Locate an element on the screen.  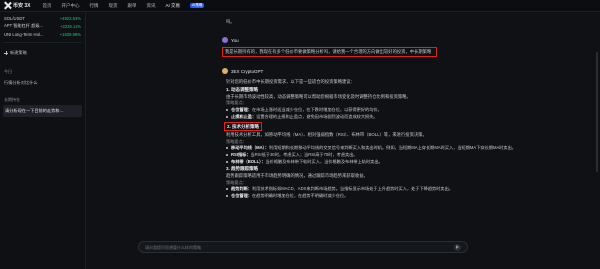
bot-message-header: 3EX CryptoGPT is located at coordinates (242, 71).